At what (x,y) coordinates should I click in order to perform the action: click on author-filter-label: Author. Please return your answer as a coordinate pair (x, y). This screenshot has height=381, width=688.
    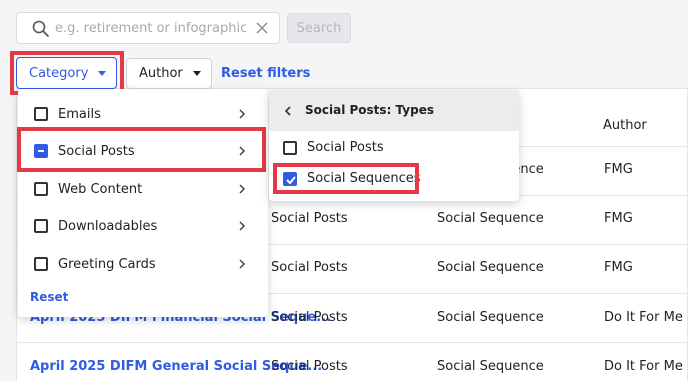
    Looking at the image, I should click on (161, 73).